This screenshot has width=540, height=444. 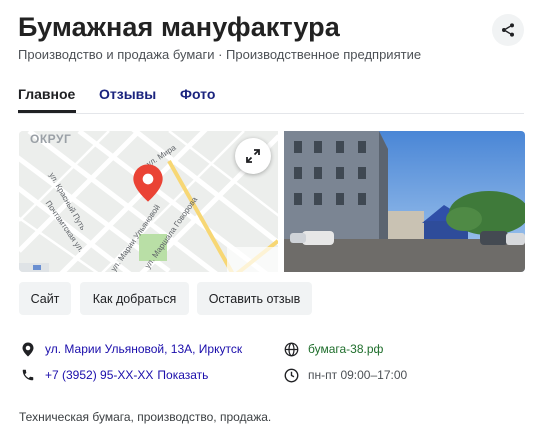 I want to click on phone-icon, so click(x=28, y=375).